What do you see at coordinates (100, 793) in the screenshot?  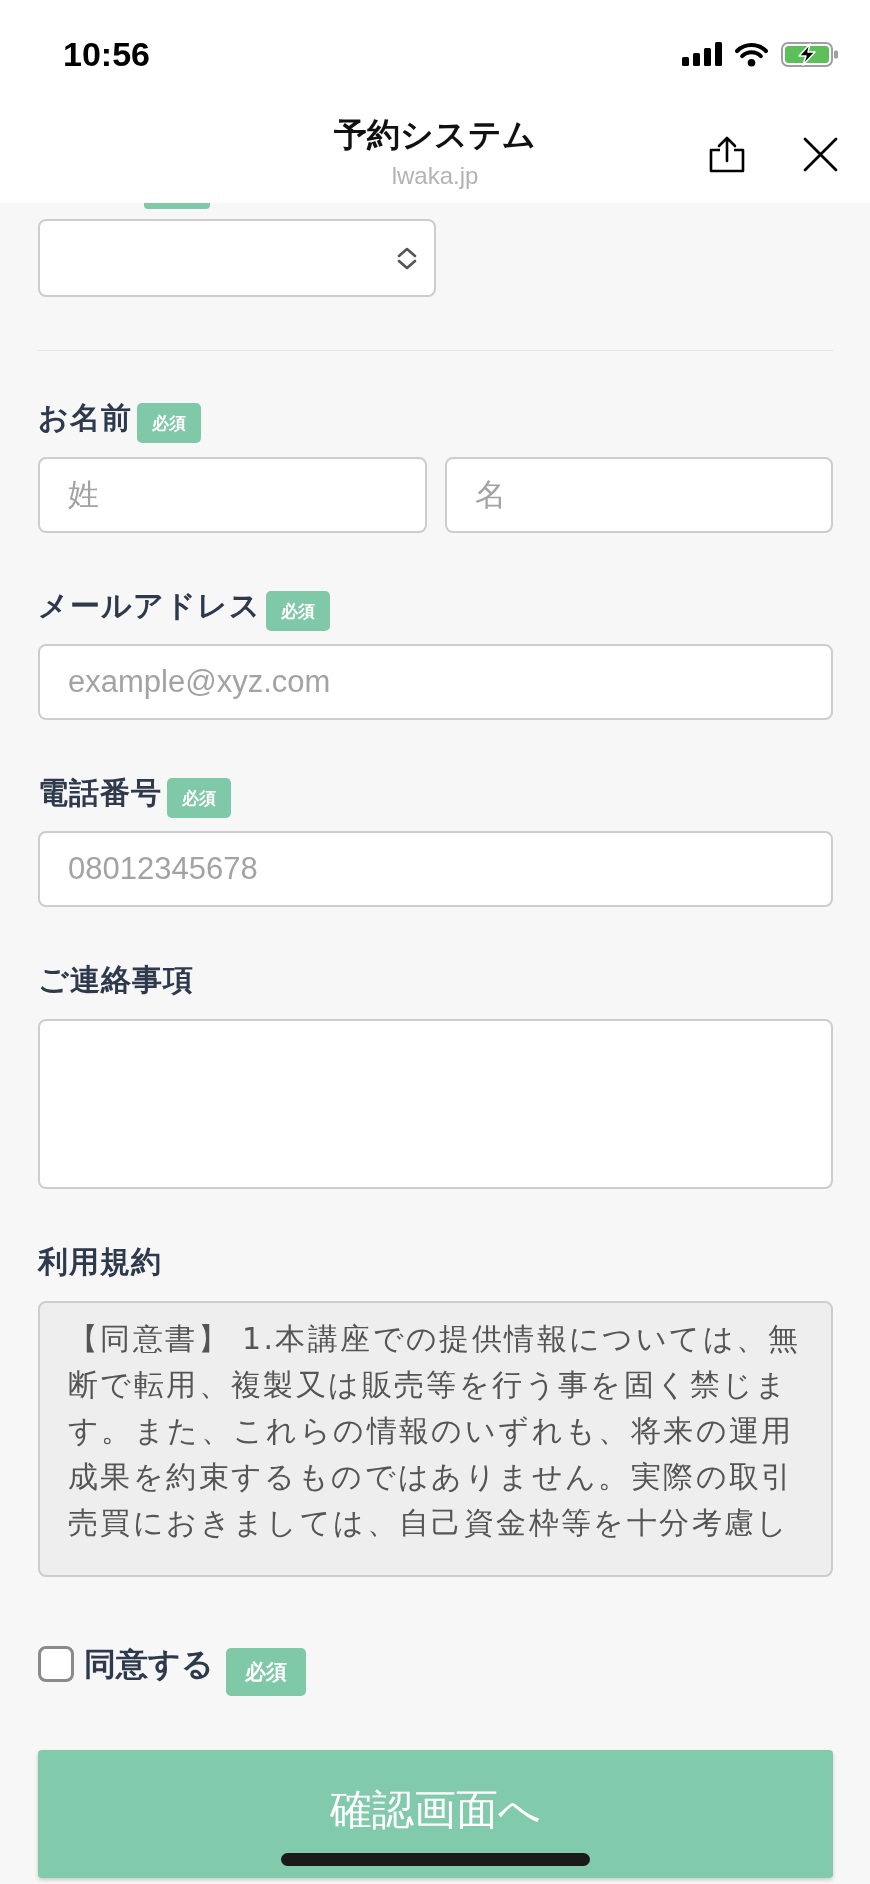 I see `field-label: 電話番号` at bounding box center [100, 793].